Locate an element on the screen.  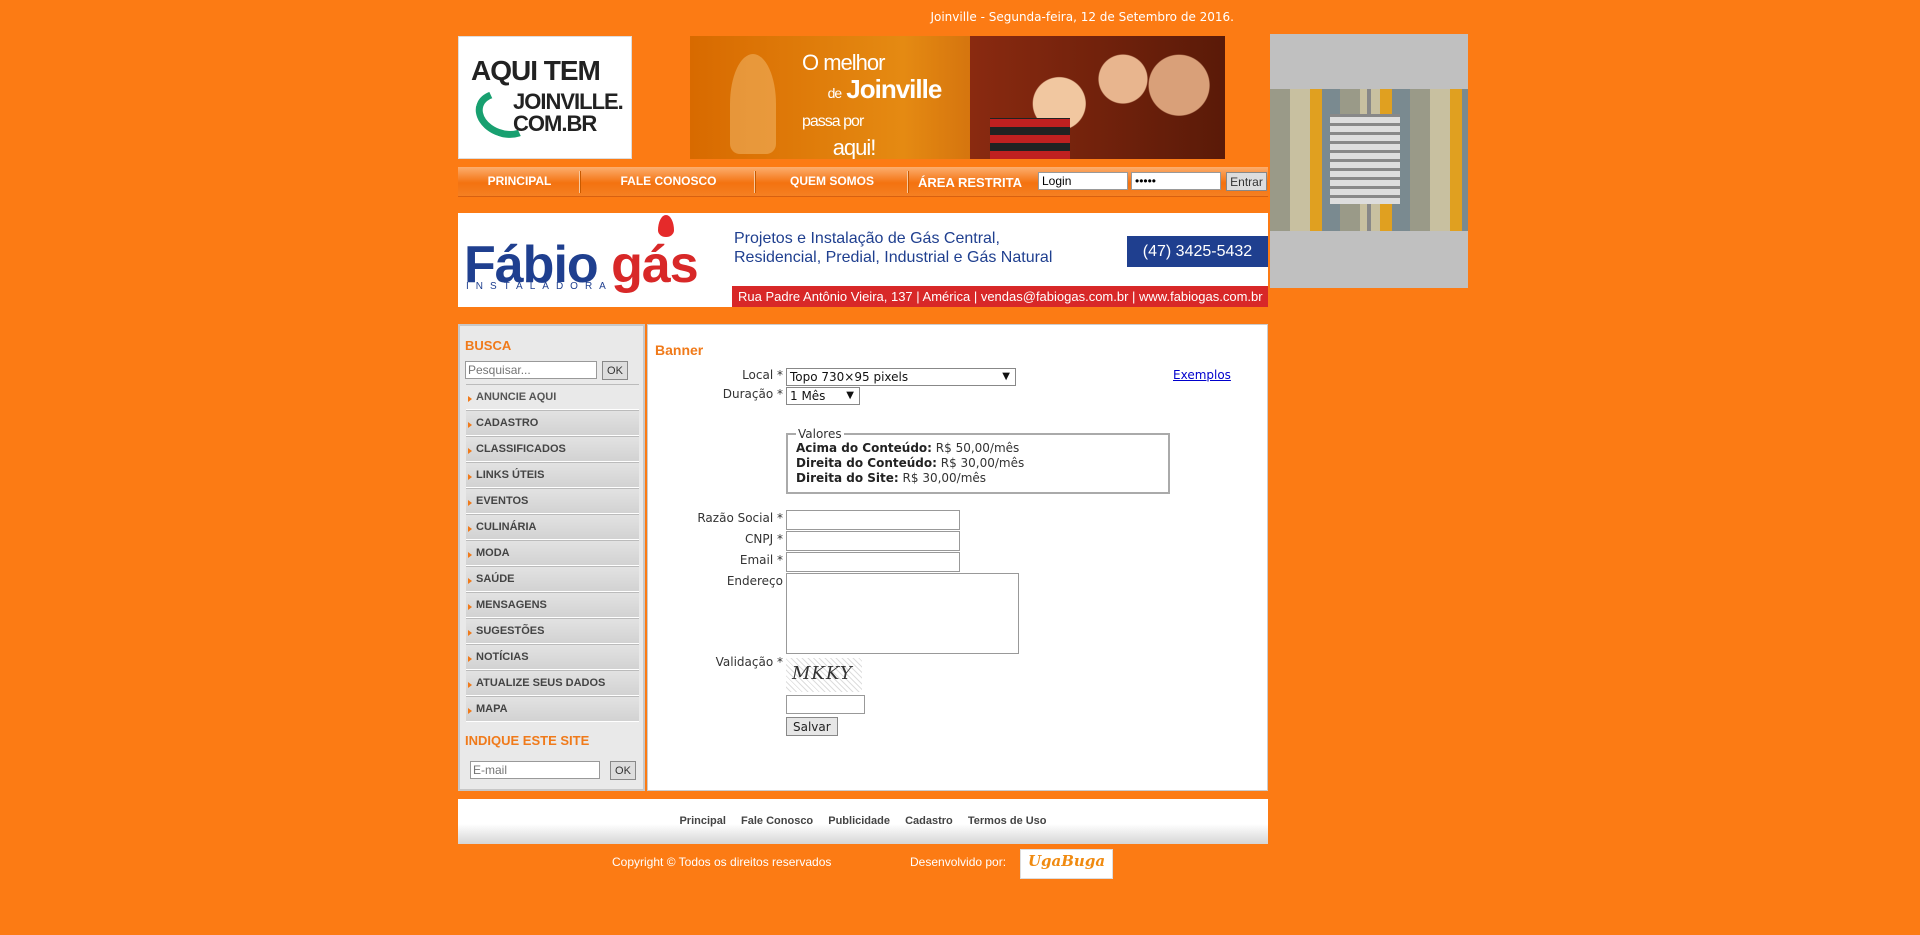
captcha-field is located at coordinates (825, 704).